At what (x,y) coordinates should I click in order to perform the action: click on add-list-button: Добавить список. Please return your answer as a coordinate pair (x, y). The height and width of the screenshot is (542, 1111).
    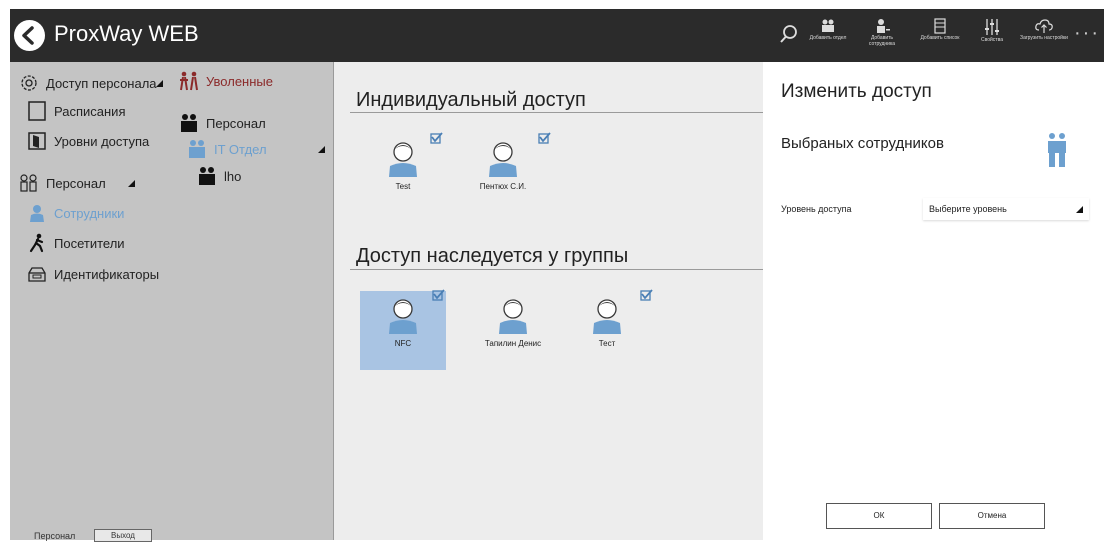
    Looking at the image, I should click on (940, 38).